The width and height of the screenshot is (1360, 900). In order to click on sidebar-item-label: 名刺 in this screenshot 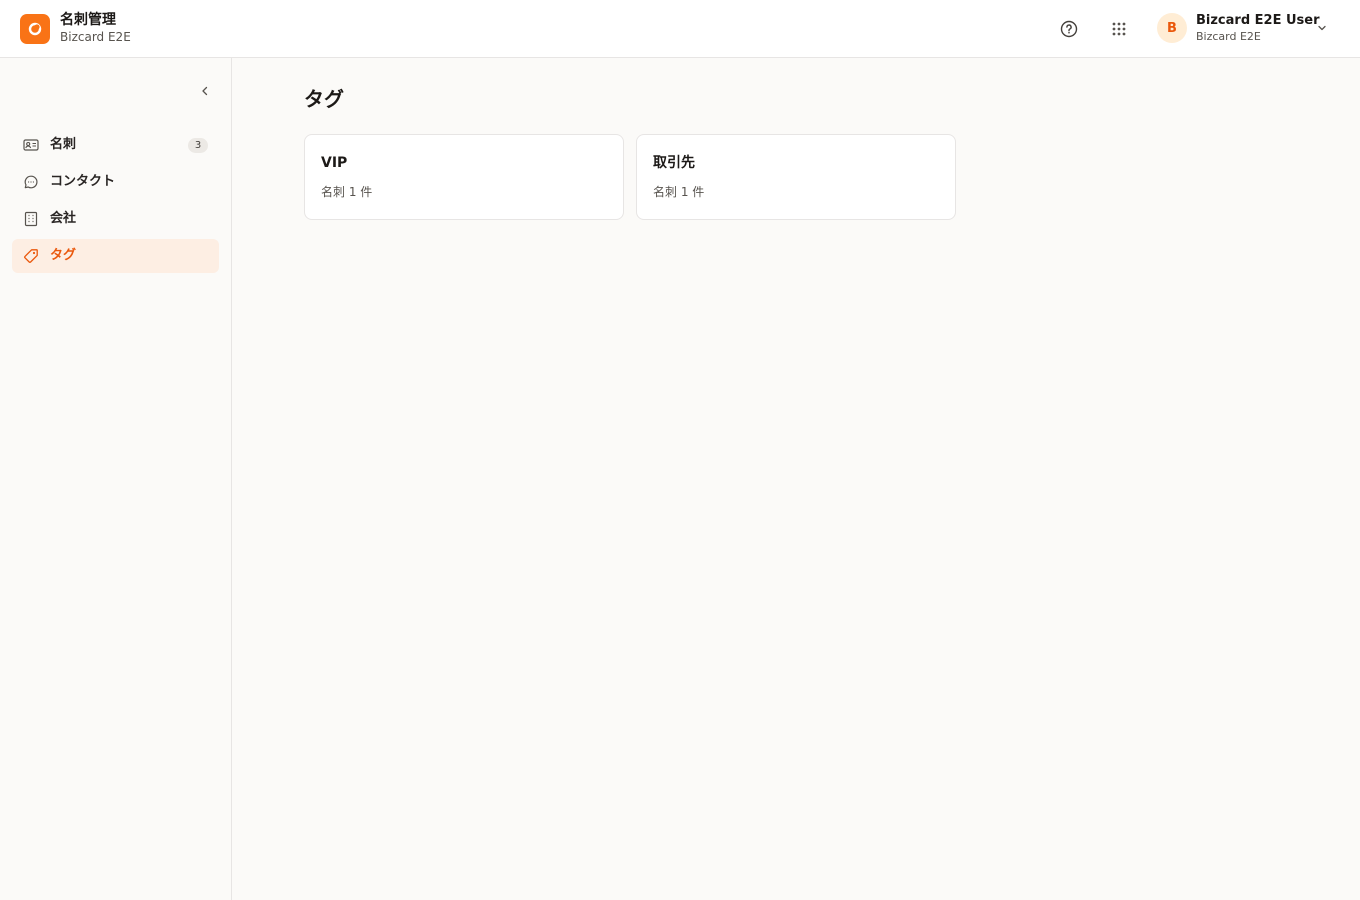, I will do `click(63, 144)`.